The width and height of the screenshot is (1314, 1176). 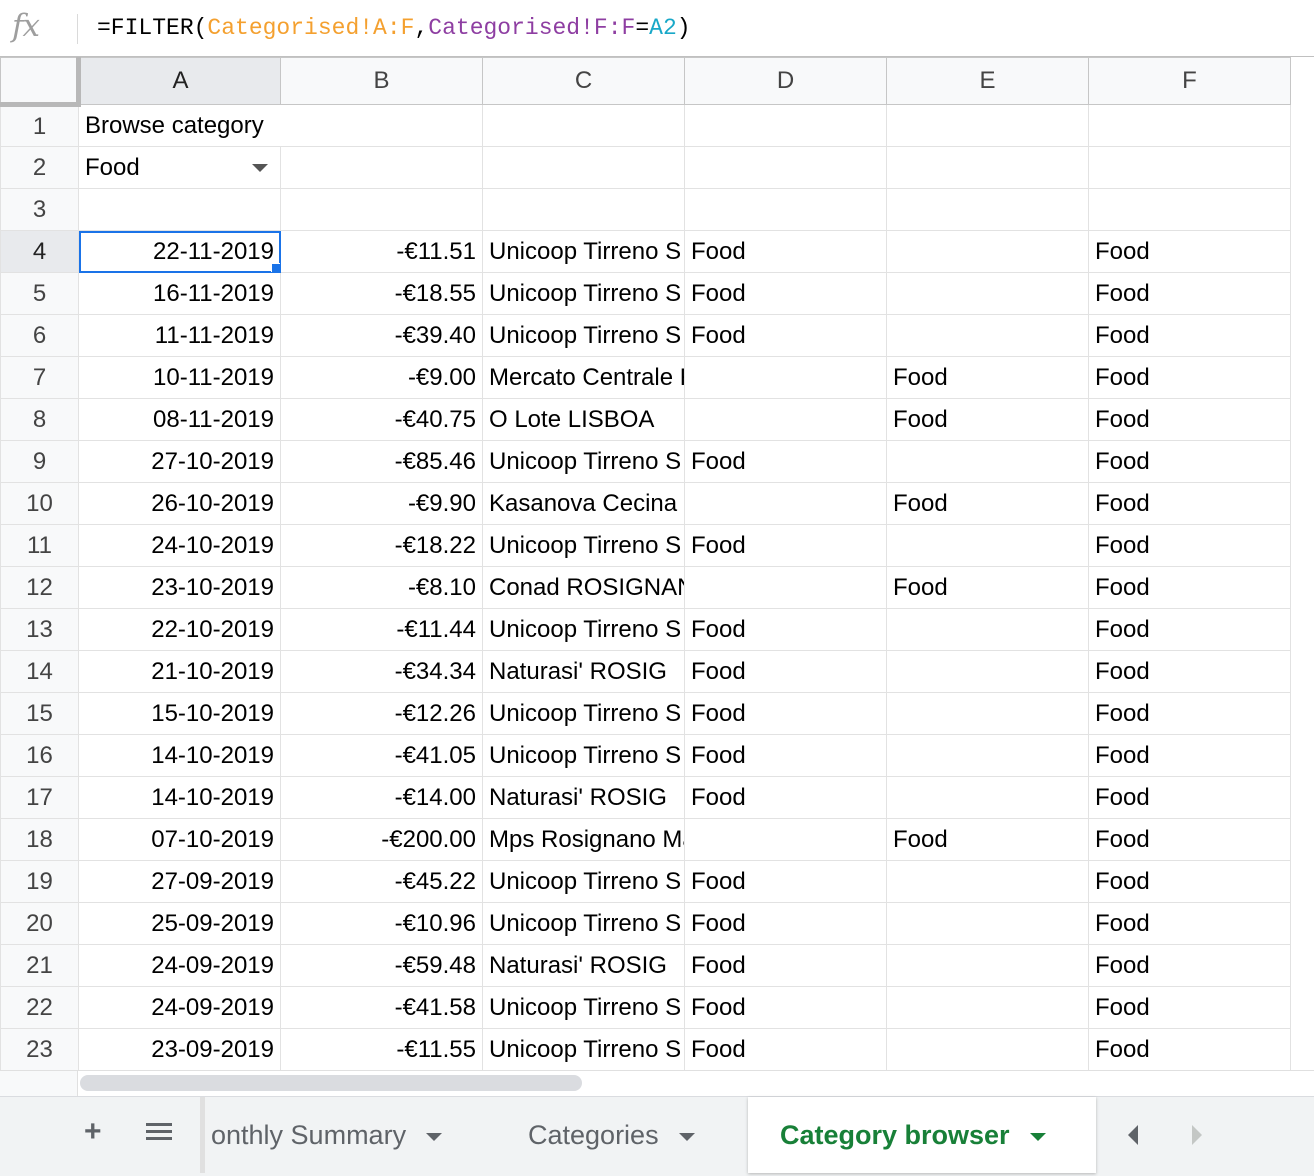 I want to click on date-cell: 22-10-2019, so click(x=179, y=629).